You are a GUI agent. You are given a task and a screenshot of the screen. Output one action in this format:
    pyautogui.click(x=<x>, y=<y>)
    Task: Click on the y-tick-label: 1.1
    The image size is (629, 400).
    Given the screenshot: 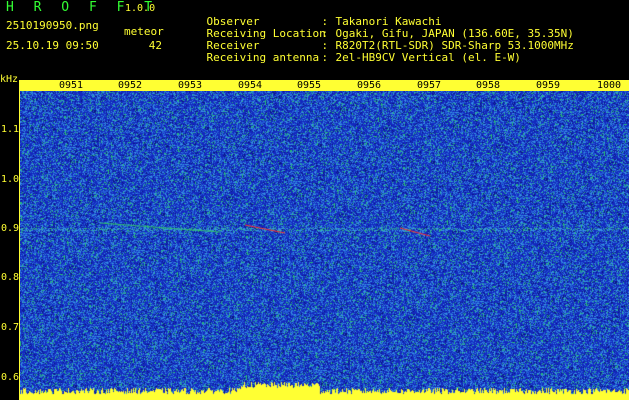 What is the action you would take?
    pyautogui.click(x=10, y=129)
    